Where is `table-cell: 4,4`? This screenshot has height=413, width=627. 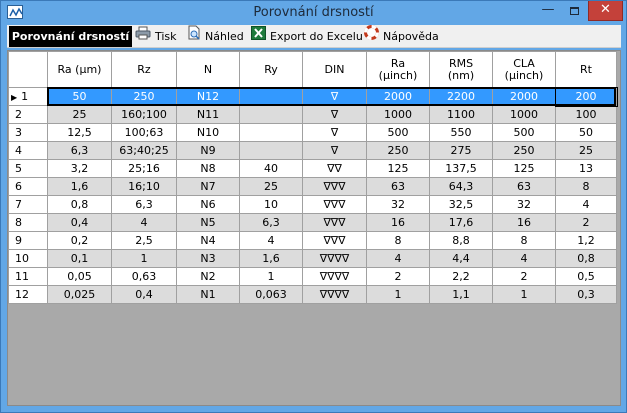
table-cell: 4,4 is located at coordinates (461, 258).